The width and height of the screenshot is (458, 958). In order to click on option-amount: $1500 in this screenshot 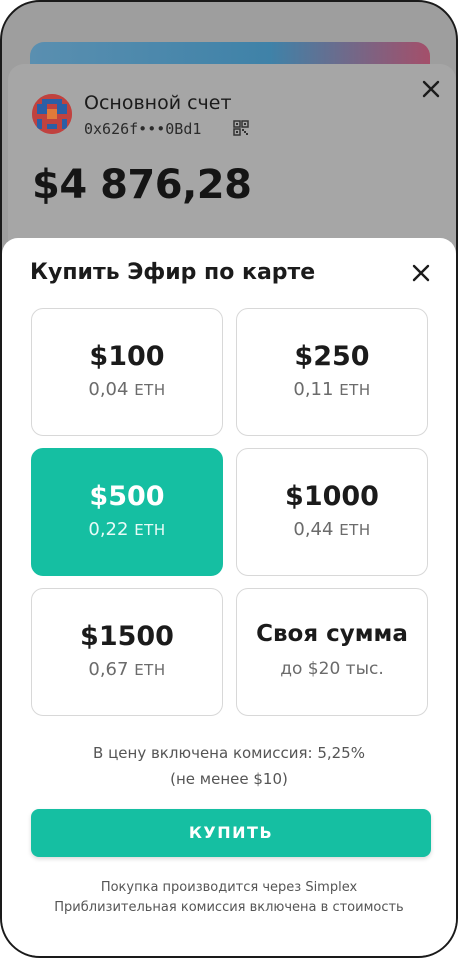, I will do `click(127, 636)`.